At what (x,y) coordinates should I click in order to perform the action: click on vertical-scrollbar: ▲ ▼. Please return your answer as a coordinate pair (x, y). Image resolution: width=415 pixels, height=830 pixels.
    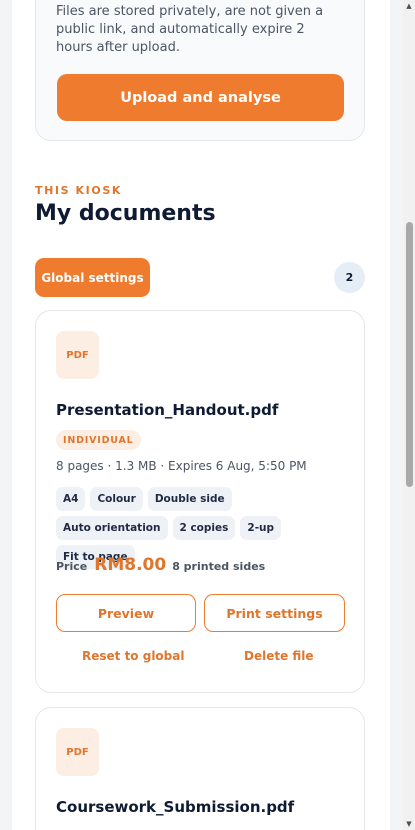
    Looking at the image, I should click on (409, 415).